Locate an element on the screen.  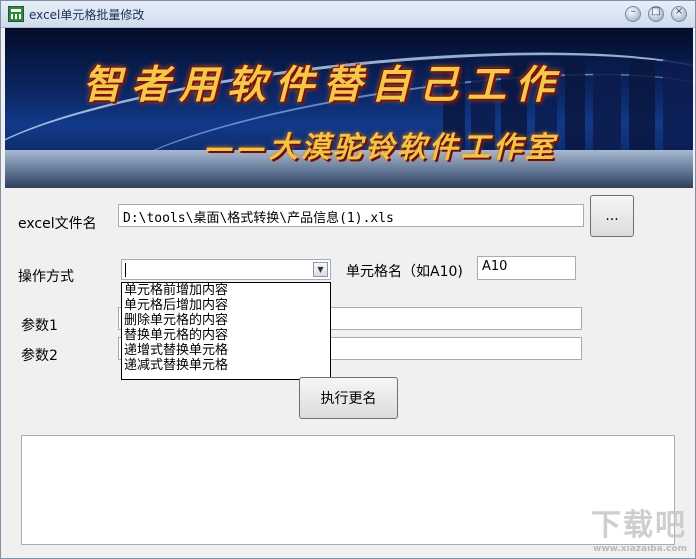
close-button: × is located at coordinates (679, 14).